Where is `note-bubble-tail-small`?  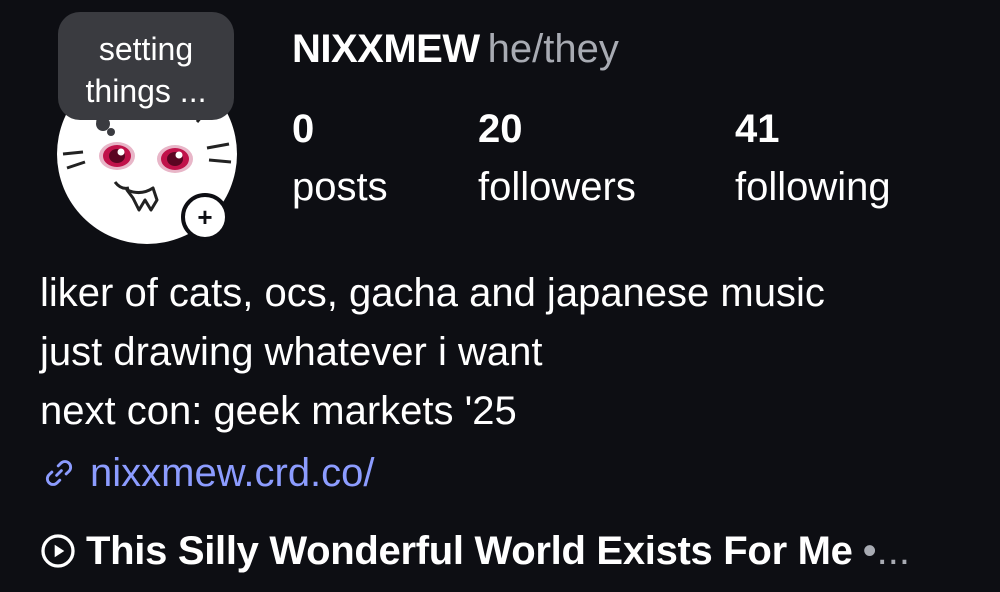
note-bubble-tail-small is located at coordinates (111, 132).